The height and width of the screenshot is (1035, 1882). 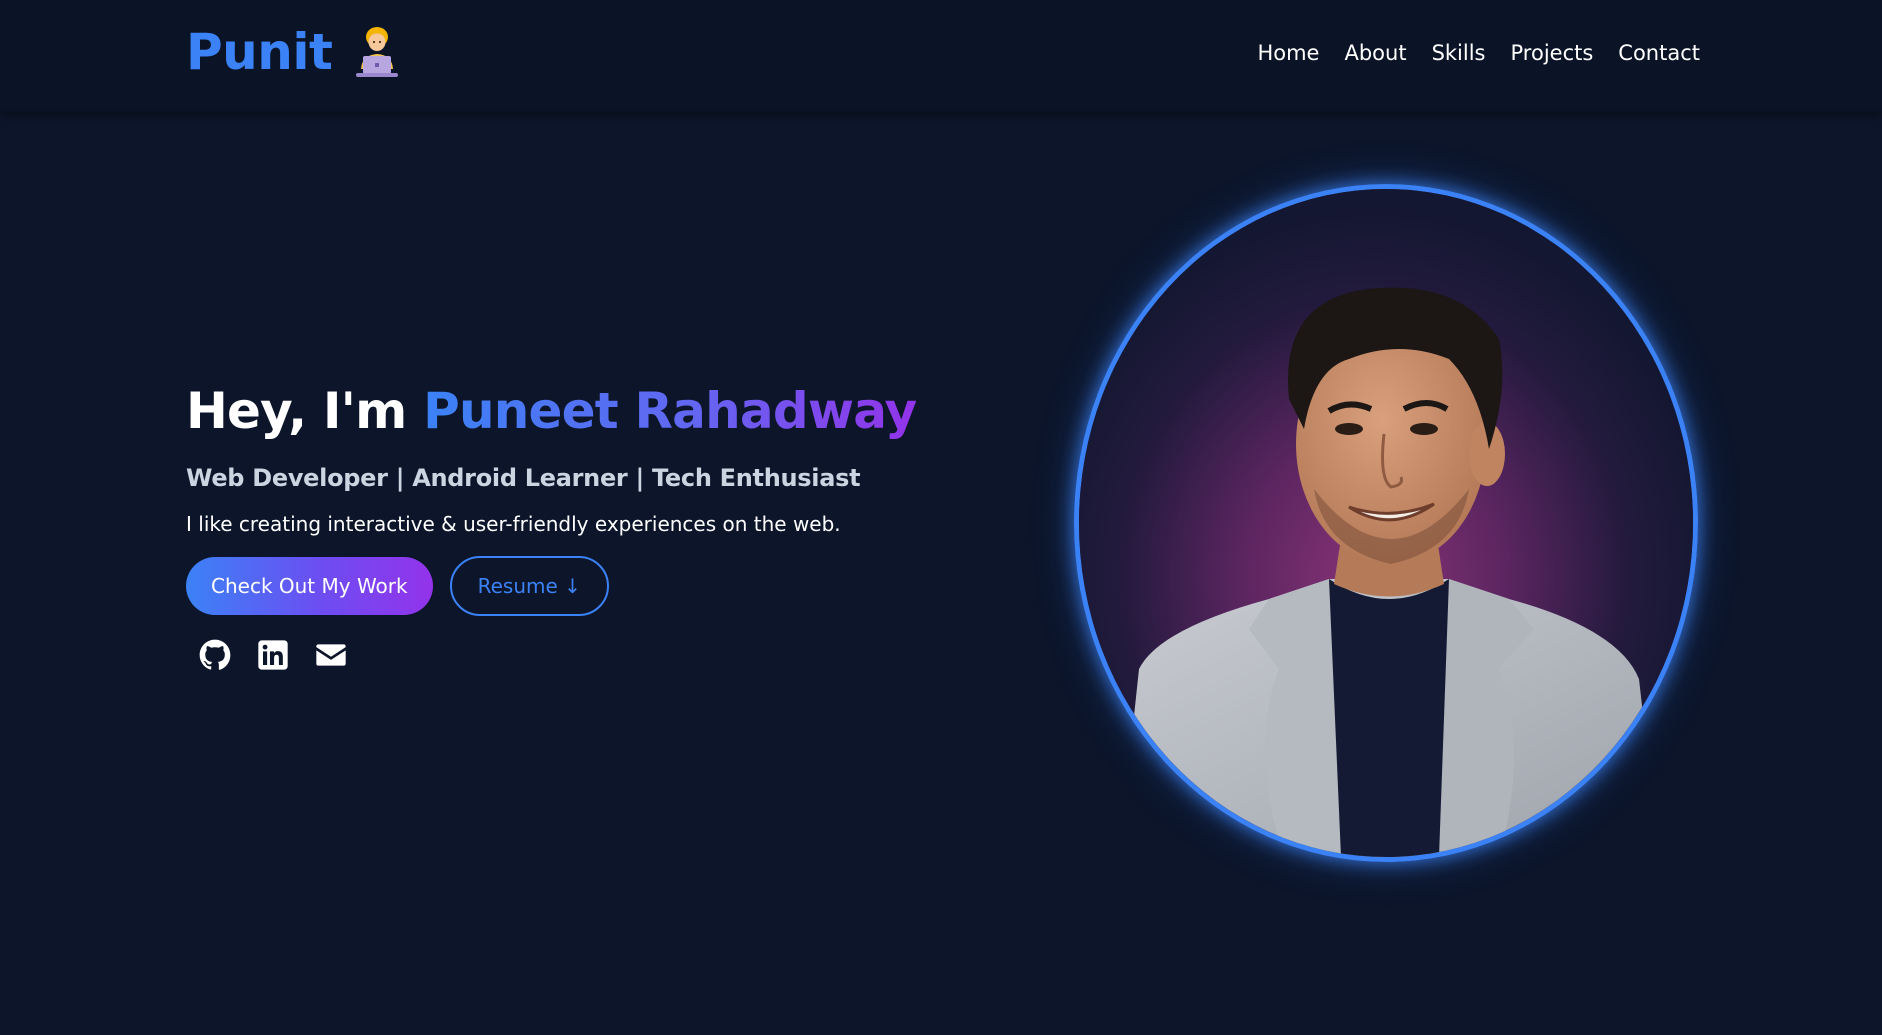 I want to click on nav-projects: Projects, so click(x=1552, y=53).